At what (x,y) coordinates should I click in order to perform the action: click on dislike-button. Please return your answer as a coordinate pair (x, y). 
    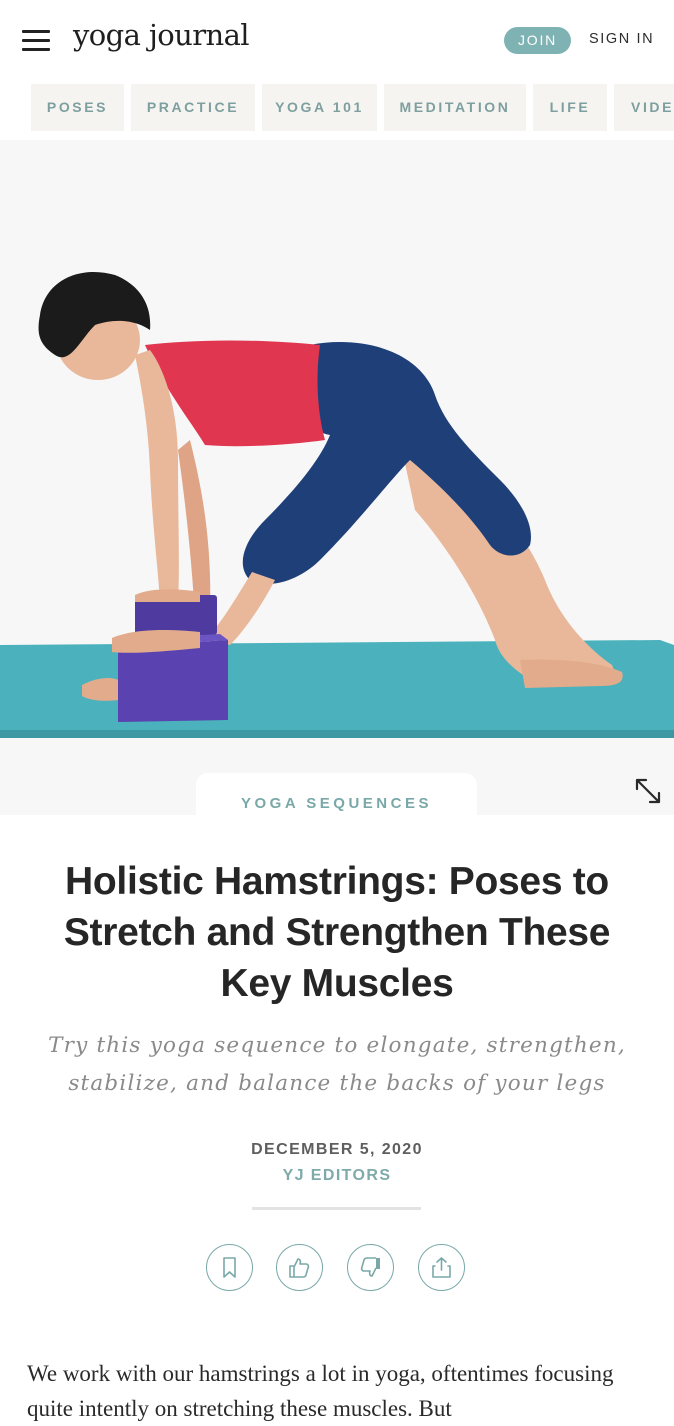
    Looking at the image, I should click on (370, 1267).